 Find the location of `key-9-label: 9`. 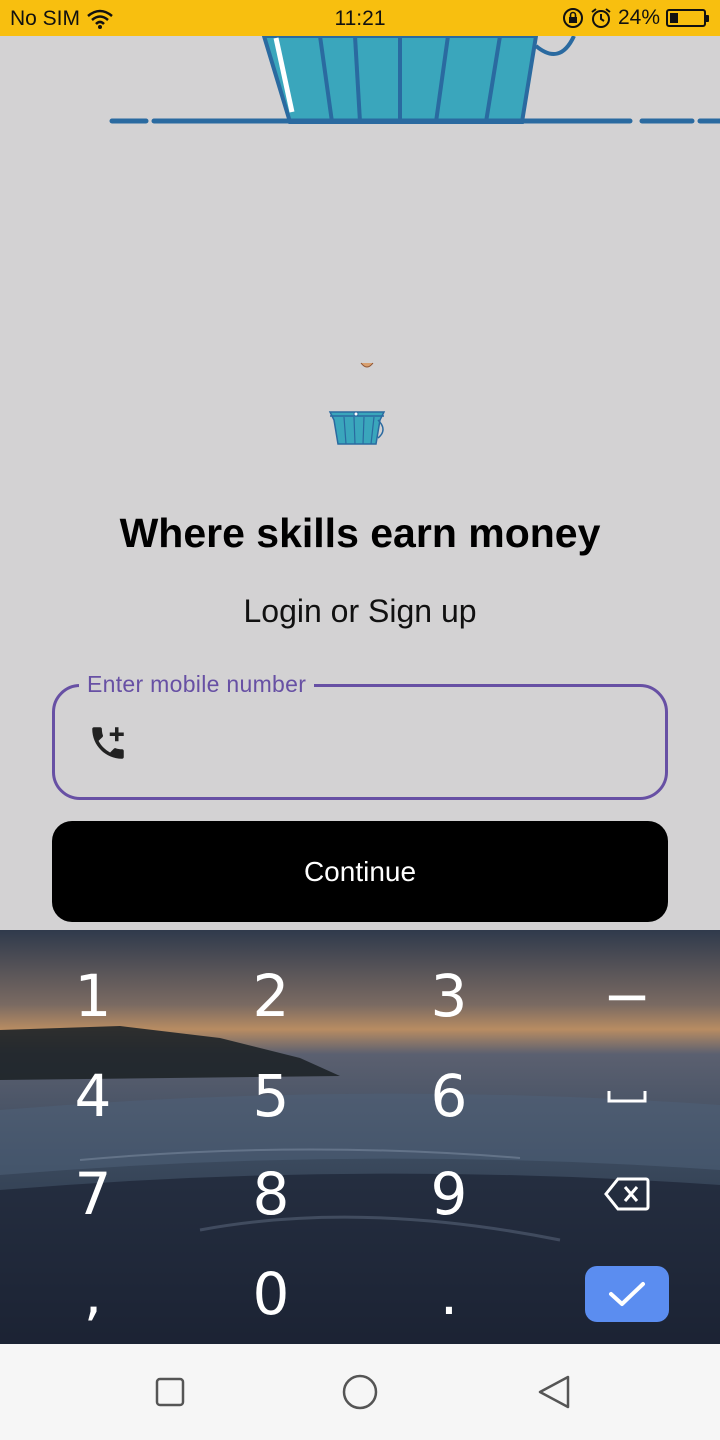

key-9-label: 9 is located at coordinates (449, 1194).